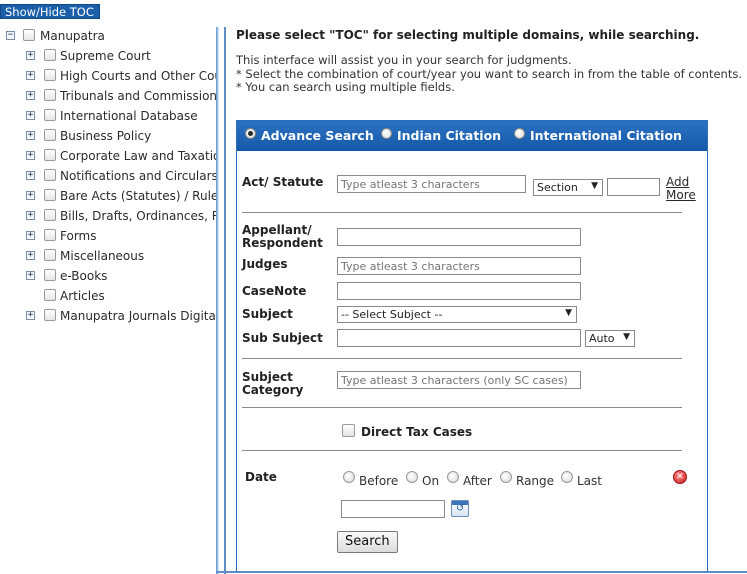  I want to click on subject-select: -- Select Subject -- ▼, so click(457, 314).